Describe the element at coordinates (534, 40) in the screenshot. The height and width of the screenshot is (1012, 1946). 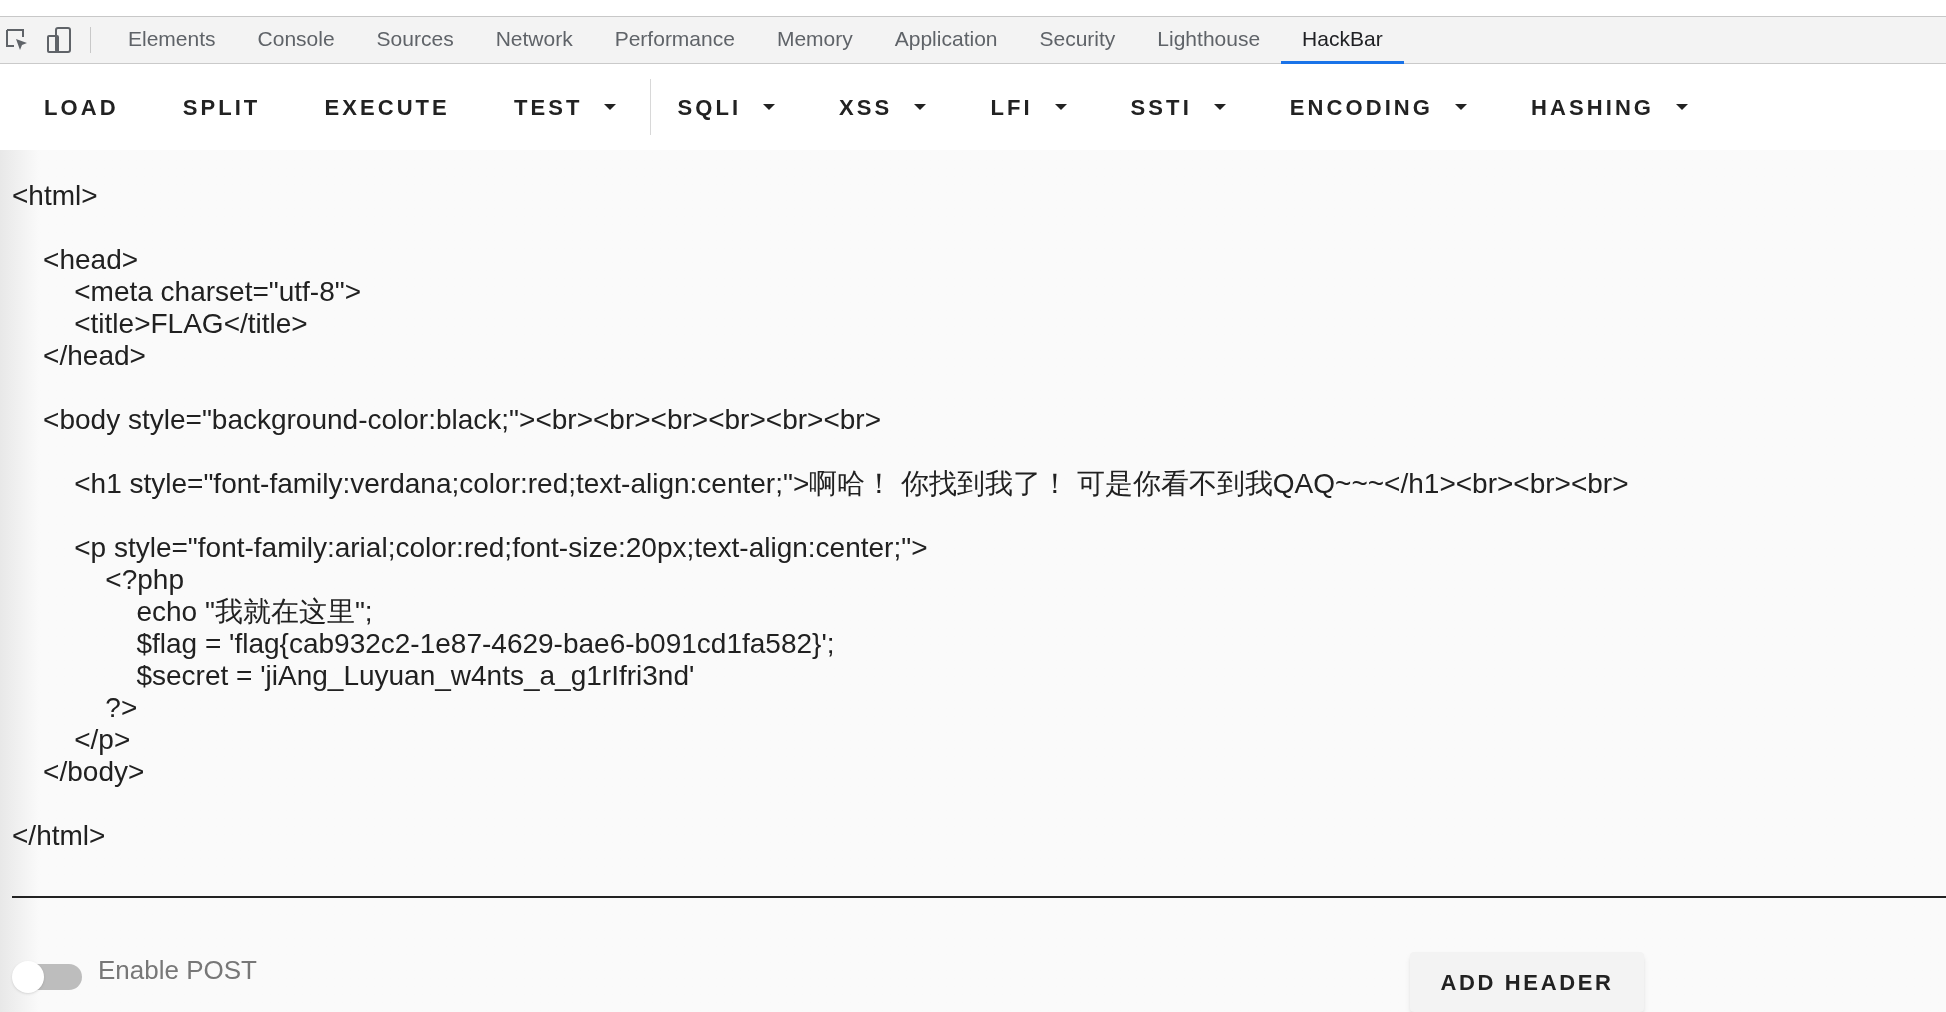
I see `devtools-tab: Network` at that location.